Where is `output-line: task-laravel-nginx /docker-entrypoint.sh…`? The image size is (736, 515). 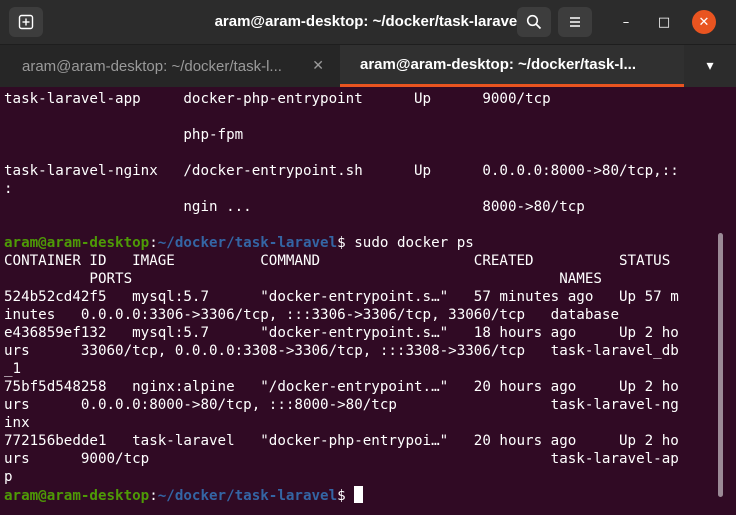 output-line: task-laravel-nginx /docker-entrypoint.sh… is located at coordinates (341, 171).